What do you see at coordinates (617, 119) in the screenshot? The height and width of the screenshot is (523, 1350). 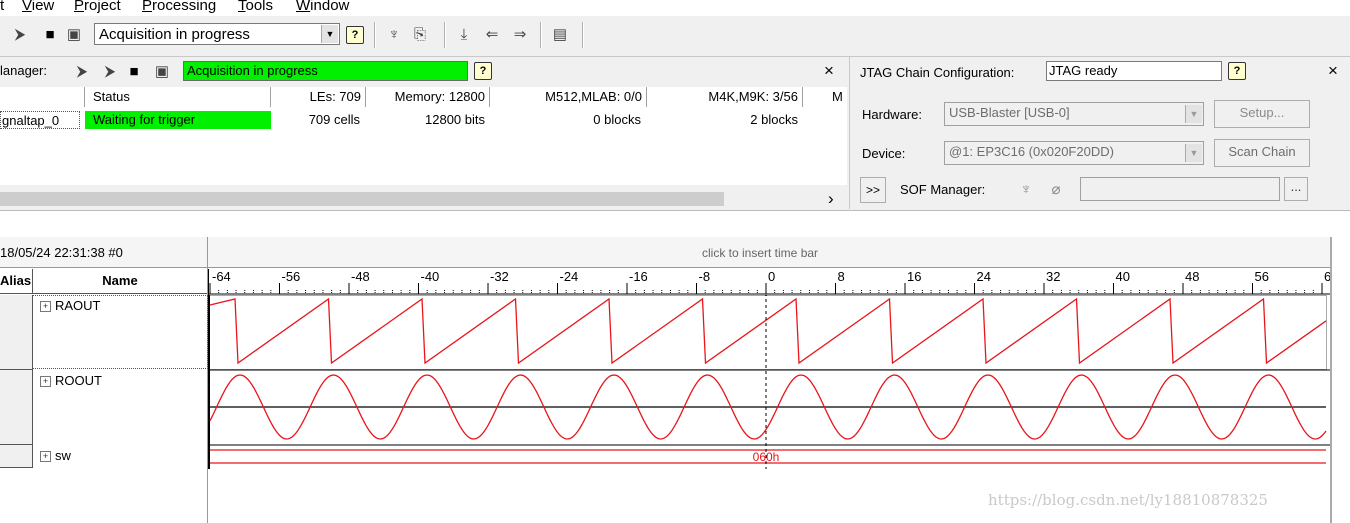 I see `instance-m512: 0 blocks` at bounding box center [617, 119].